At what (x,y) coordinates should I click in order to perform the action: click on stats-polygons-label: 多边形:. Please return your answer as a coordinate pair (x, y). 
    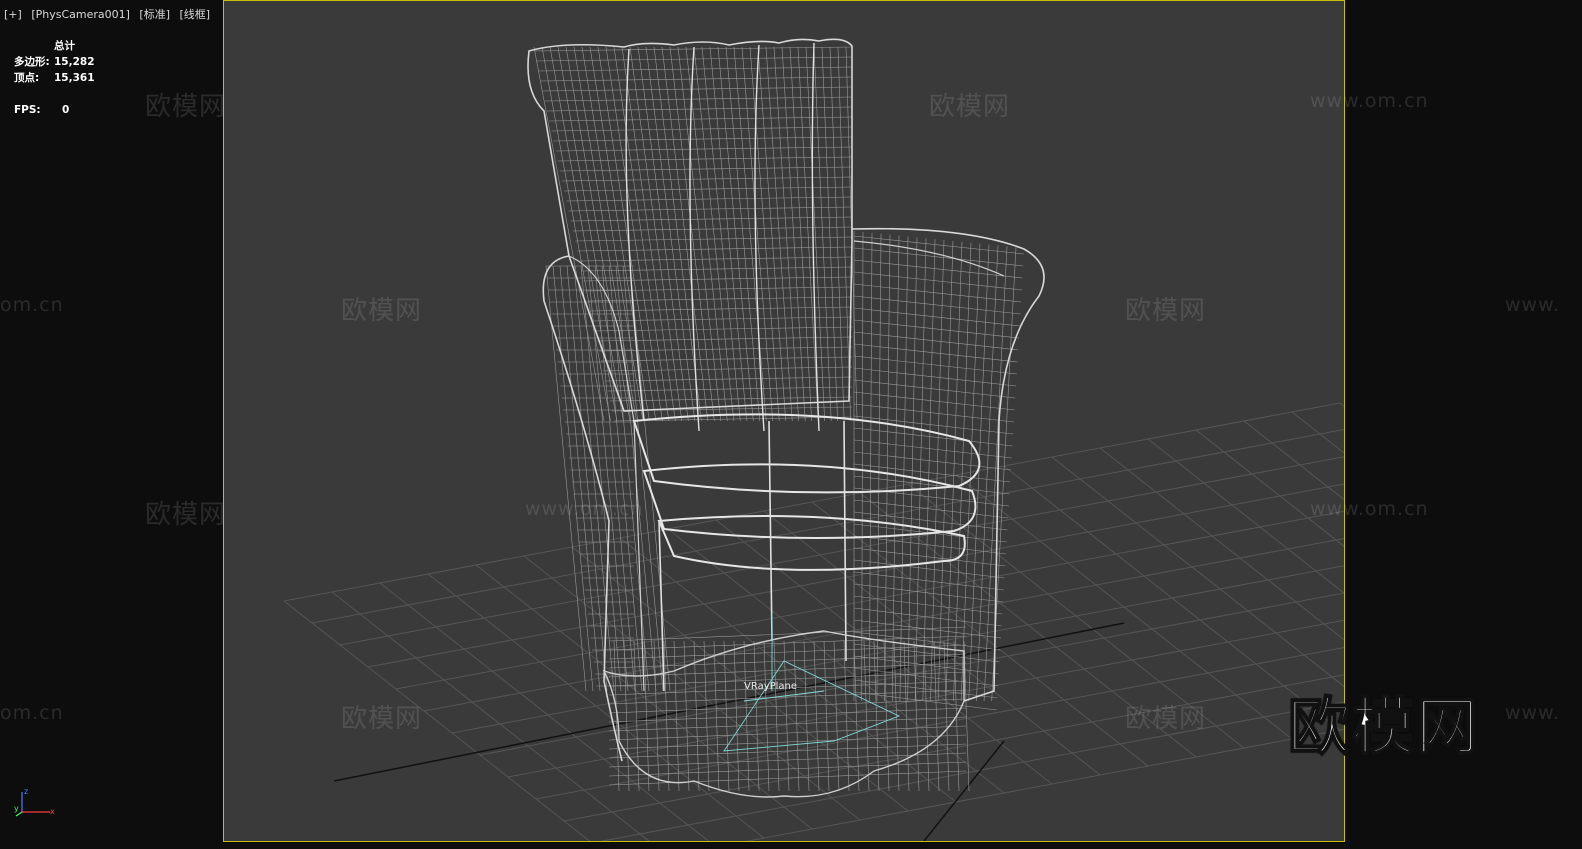
    Looking at the image, I should click on (32, 62).